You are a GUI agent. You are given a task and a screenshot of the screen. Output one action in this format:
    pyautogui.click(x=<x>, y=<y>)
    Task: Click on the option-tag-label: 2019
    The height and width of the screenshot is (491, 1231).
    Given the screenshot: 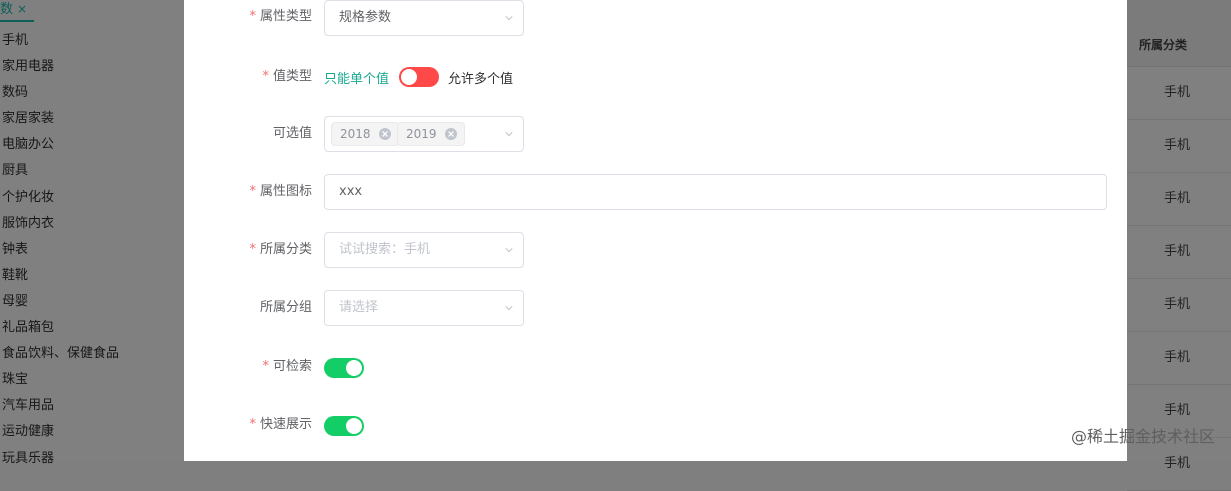 What is the action you would take?
    pyautogui.click(x=421, y=134)
    